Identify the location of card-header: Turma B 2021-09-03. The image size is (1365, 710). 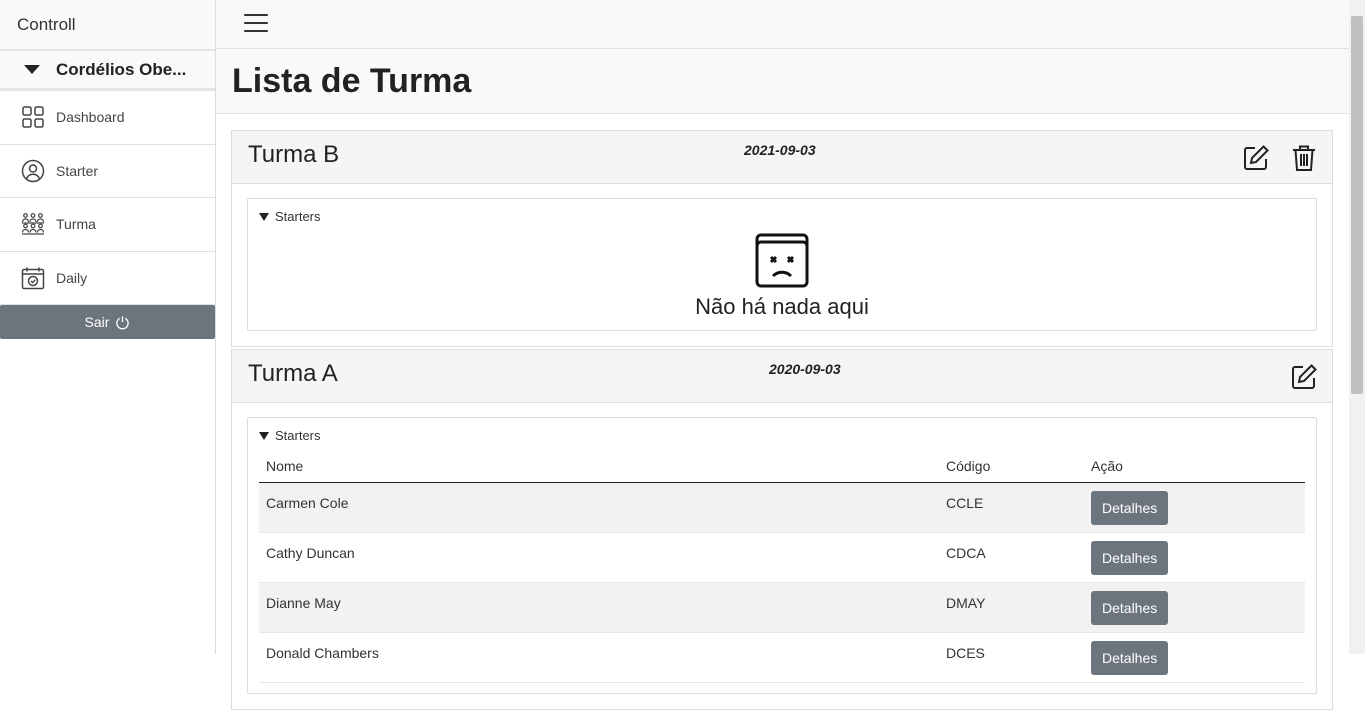
(782, 157).